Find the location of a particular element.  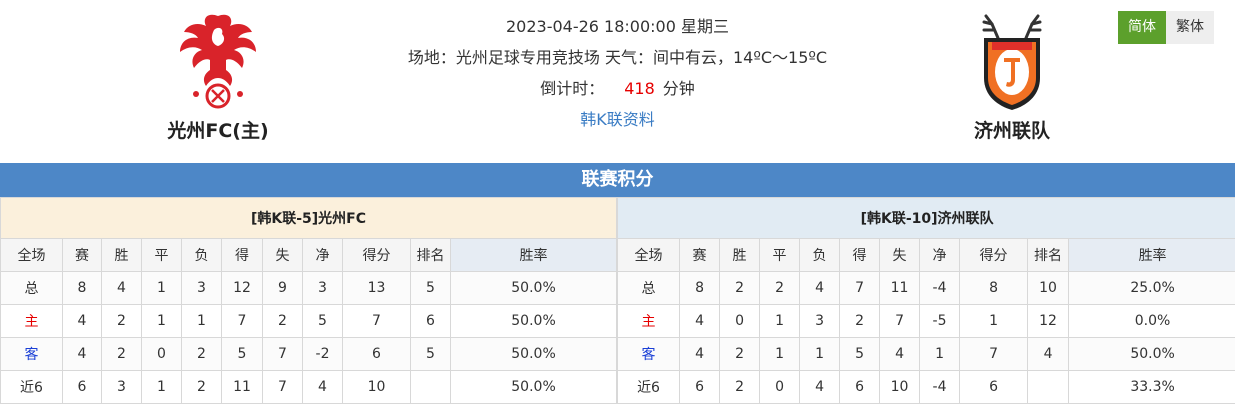

countdown-unit: 分钟 is located at coordinates (678, 88).